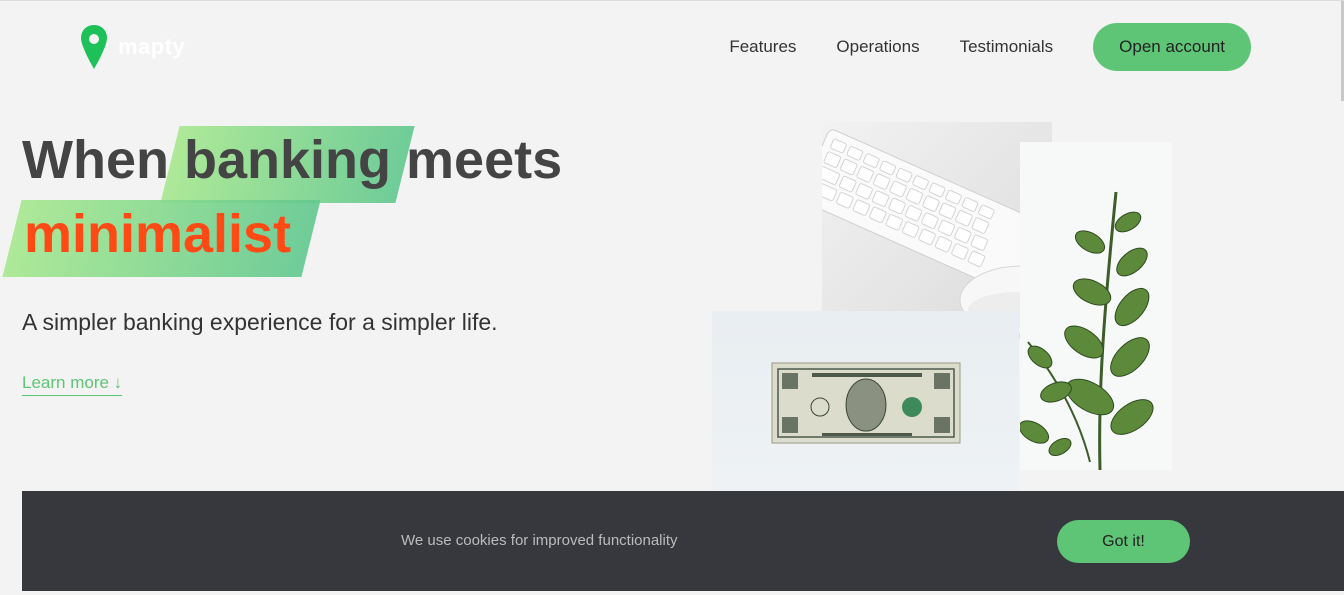 Image resolution: width=1344 pixels, height=595 pixels. What do you see at coordinates (1096, 306) in the screenshot?
I see `plant-photo` at bounding box center [1096, 306].